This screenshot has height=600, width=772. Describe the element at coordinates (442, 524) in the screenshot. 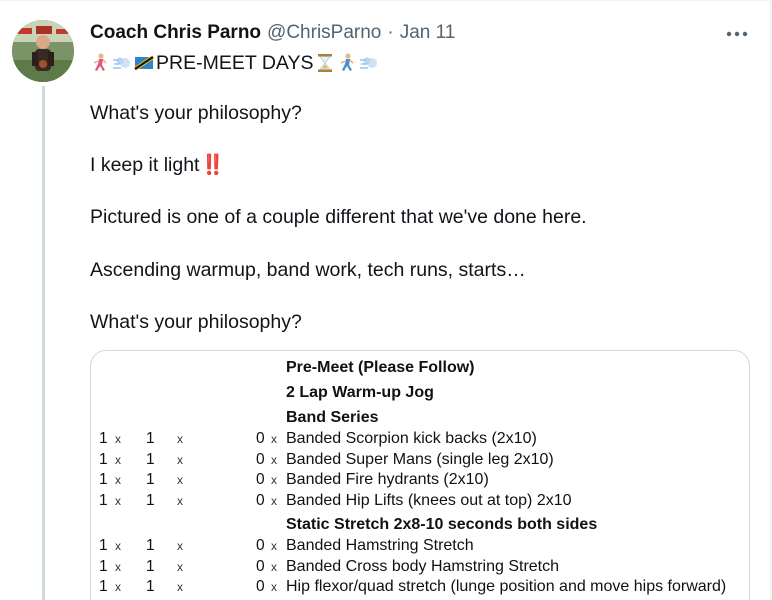

I see `doc-stretch-header: Static Stretch 2x8-10 seconds both sides` at that location.